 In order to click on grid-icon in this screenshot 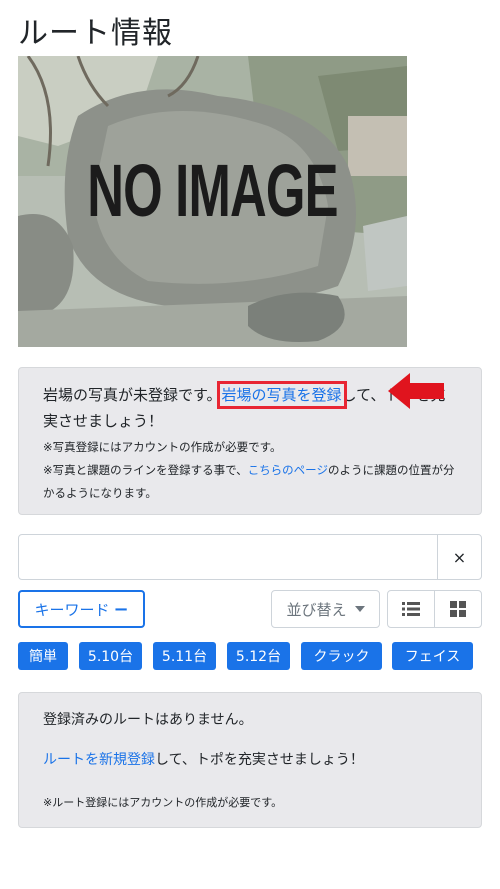, I will do `click(458, 609)`.